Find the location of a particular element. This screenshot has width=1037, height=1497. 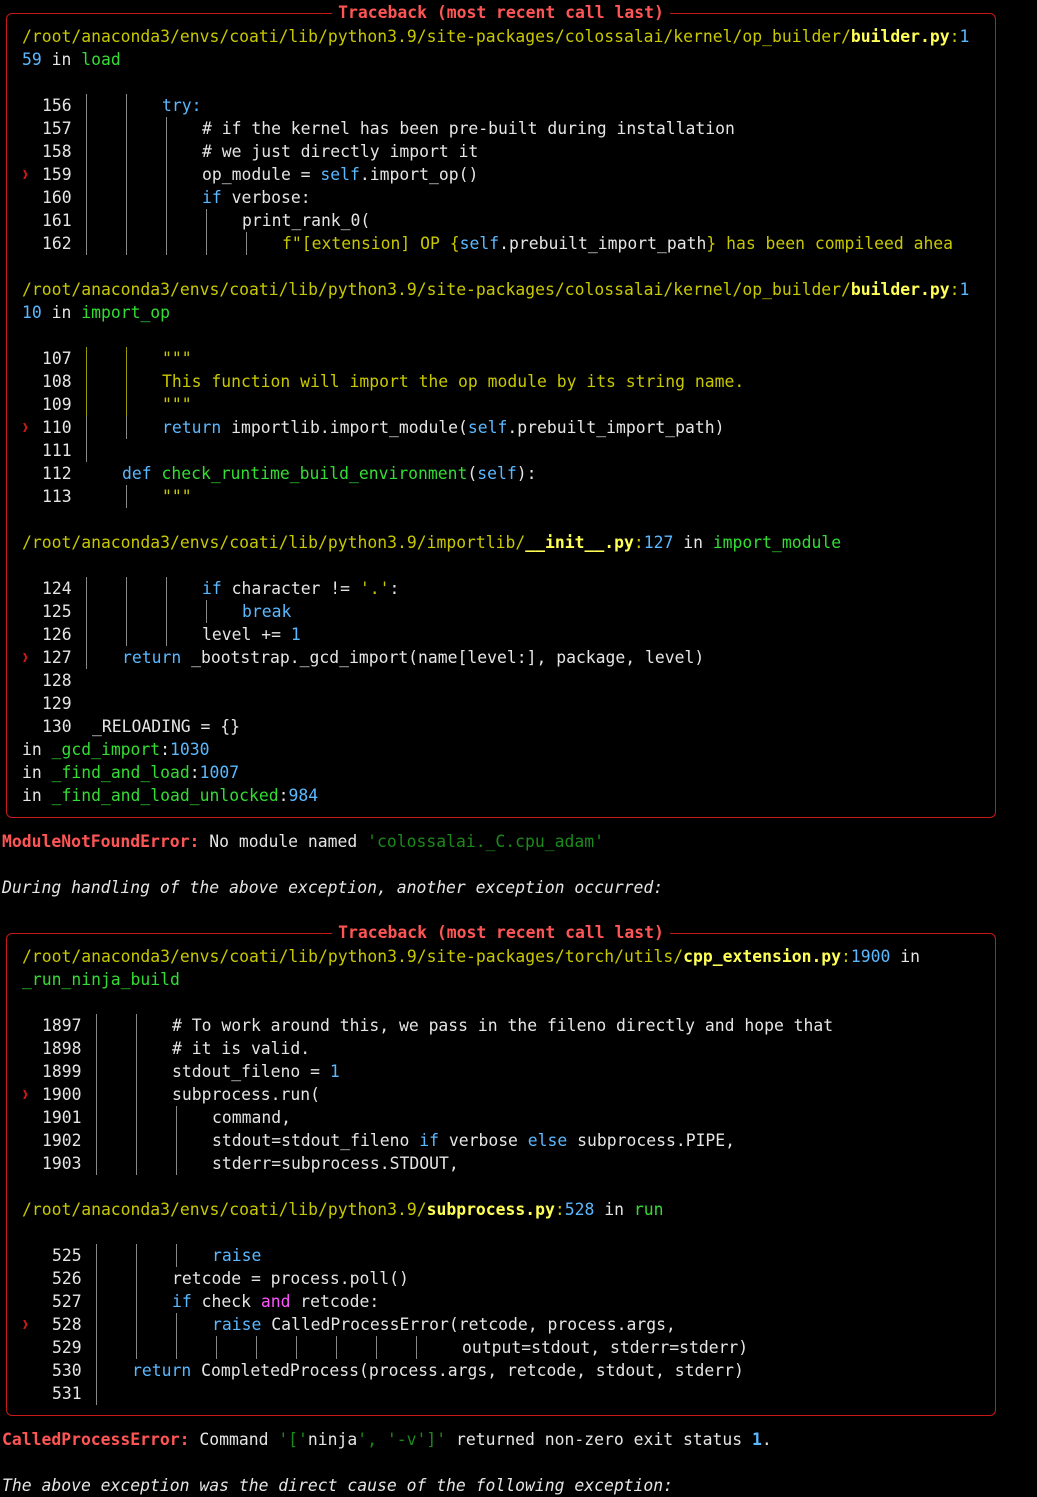

code-line-current: 159 is located at coordinates (57, 174).